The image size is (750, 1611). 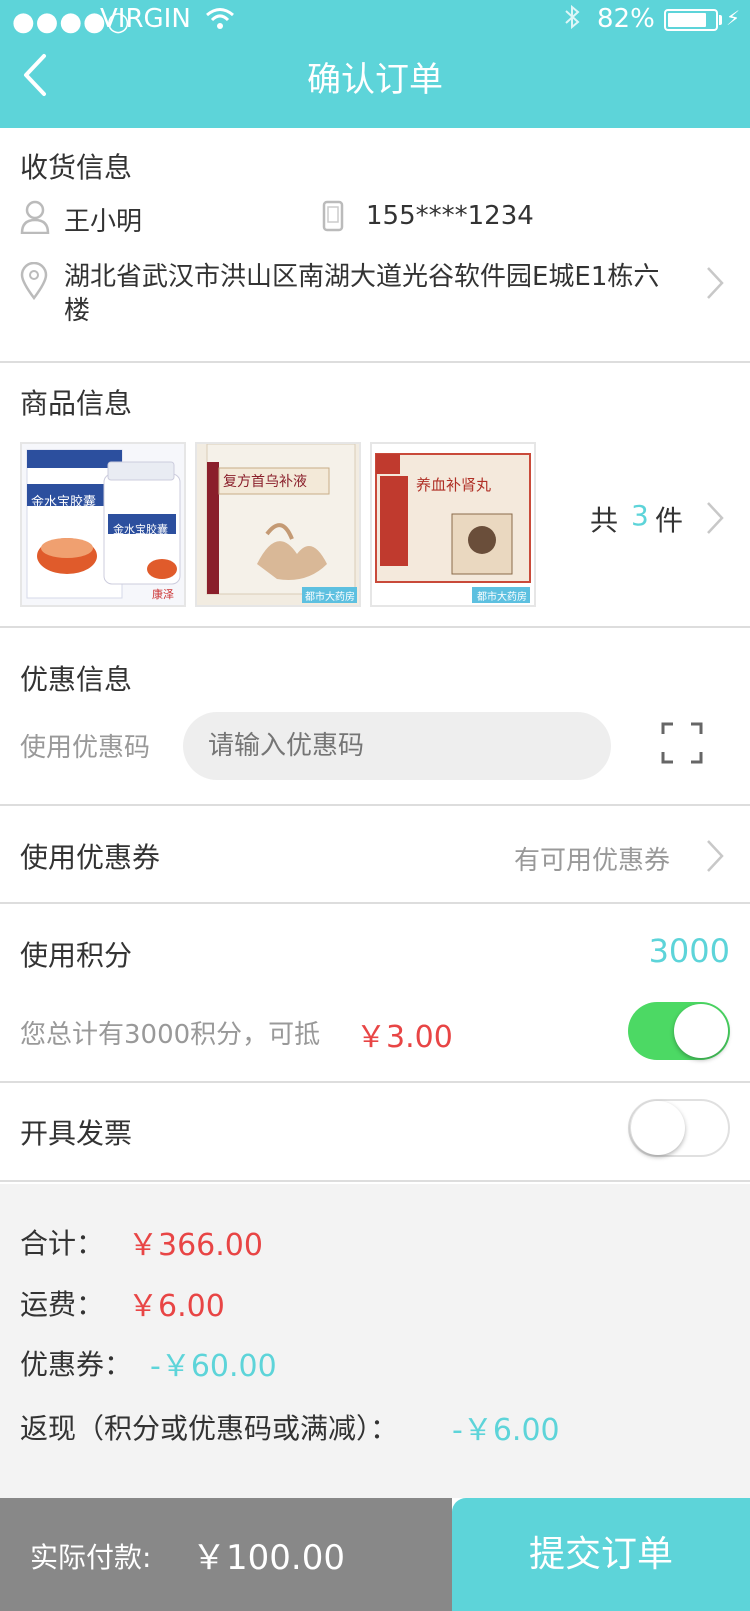 What do you see at coordinates (450, 216) in the screenshot?
I see `recipient-phone: 155****1234` at bounding box center [450, 216].